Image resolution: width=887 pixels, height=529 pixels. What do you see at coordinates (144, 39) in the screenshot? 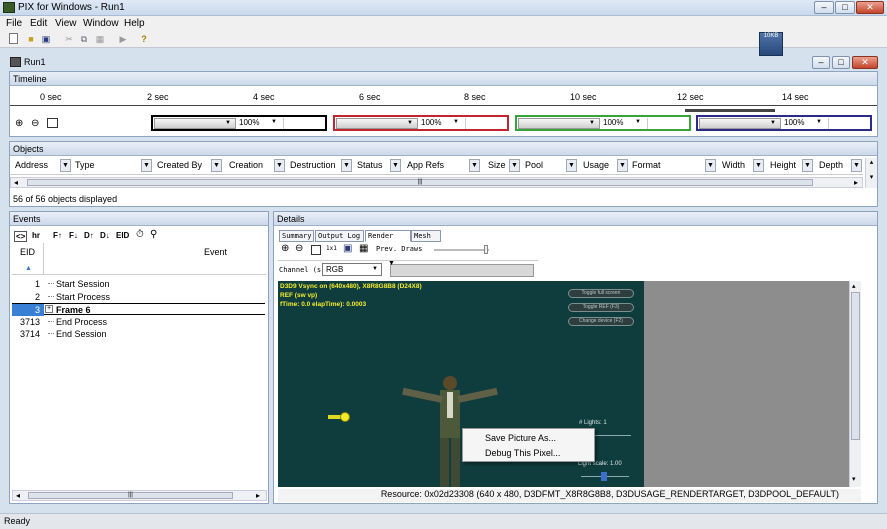
I see `help-icon: ?` at bounding box center [144, 39].